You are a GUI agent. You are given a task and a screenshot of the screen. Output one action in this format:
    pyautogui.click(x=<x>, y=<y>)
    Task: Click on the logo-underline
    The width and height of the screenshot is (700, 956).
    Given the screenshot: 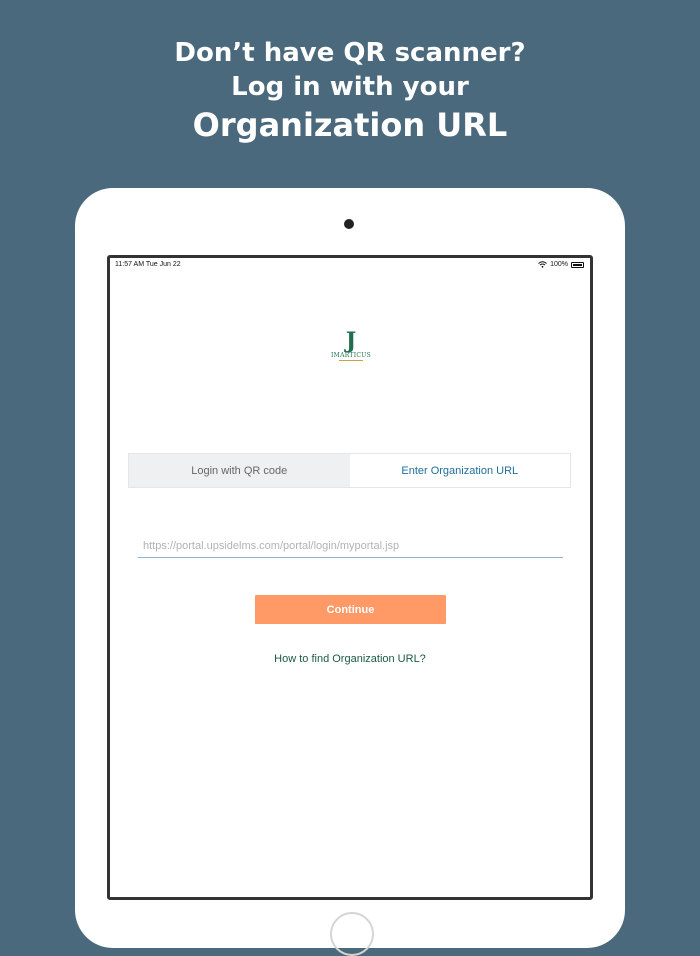 What is the action you would take?
    pyautogui.click(x=351, y=360)
    